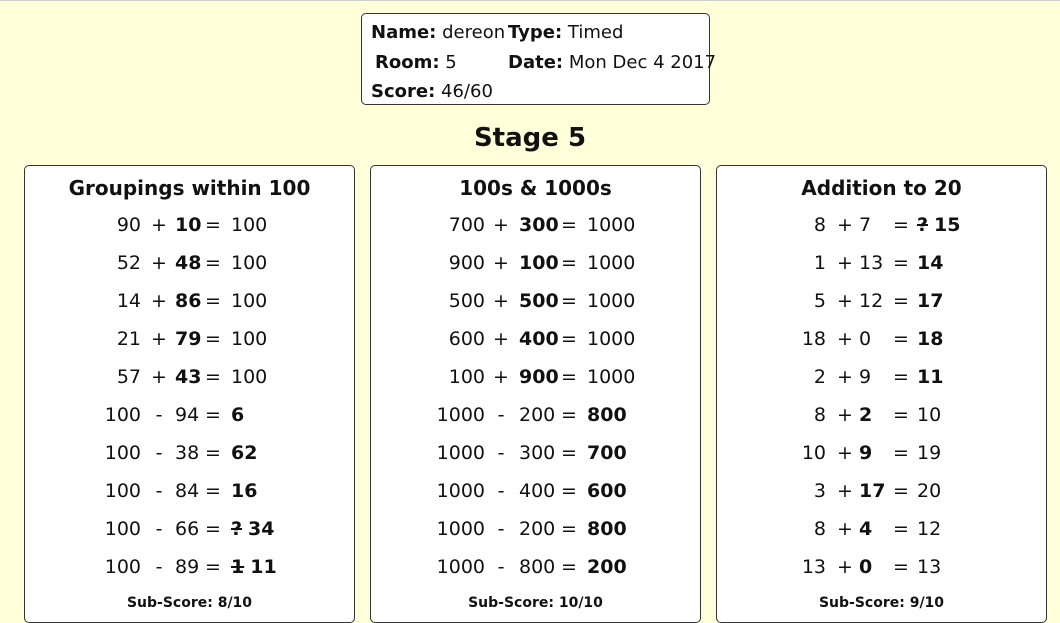 This screenshot has height=623, width=1060. Describe the element at coordinates (254, 567) in the screenshot. I see `result: 1 11` at that location.